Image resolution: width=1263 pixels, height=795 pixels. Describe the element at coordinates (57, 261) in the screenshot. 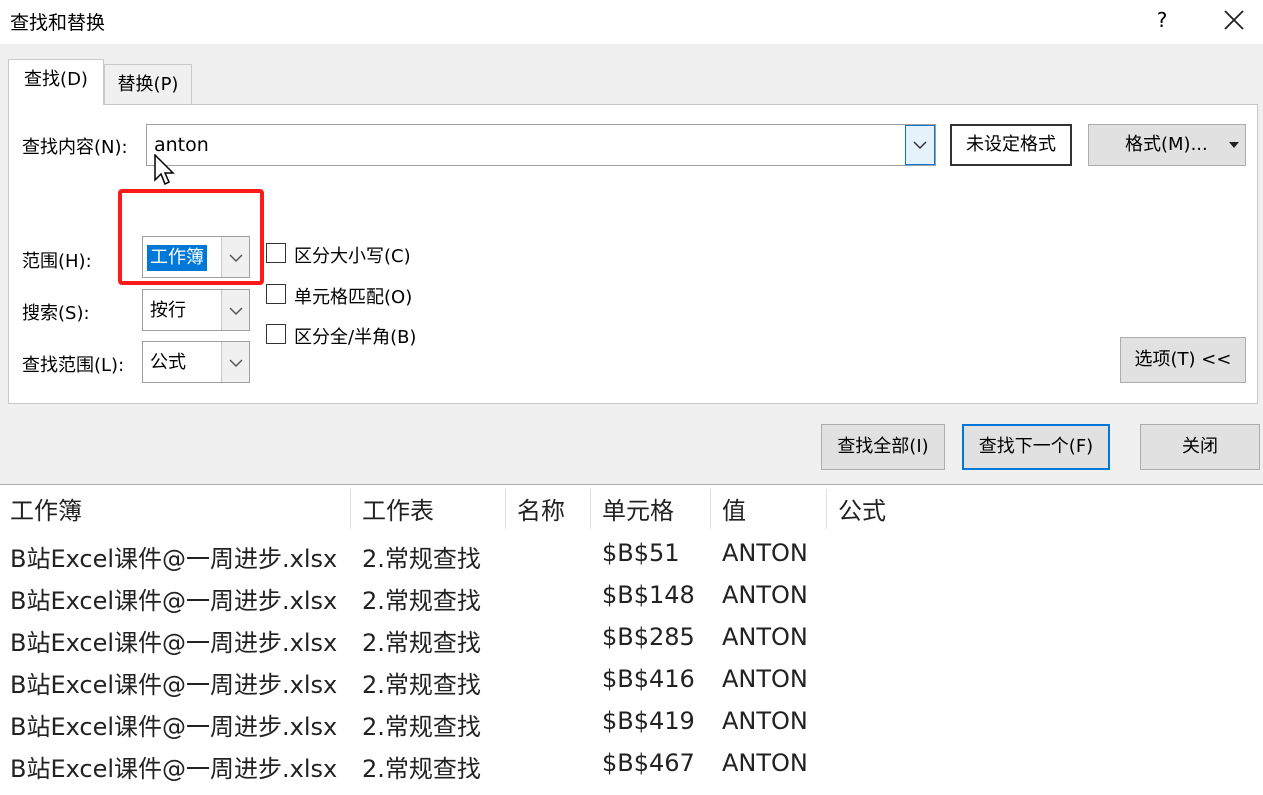

I see `within-label: 范围(H):` at that location.